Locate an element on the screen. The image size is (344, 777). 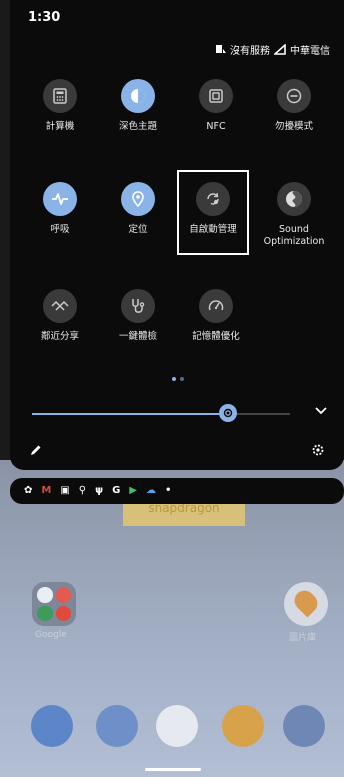
tile-nearby-share: 鄰近分享 is located at coordinates (60, 316).